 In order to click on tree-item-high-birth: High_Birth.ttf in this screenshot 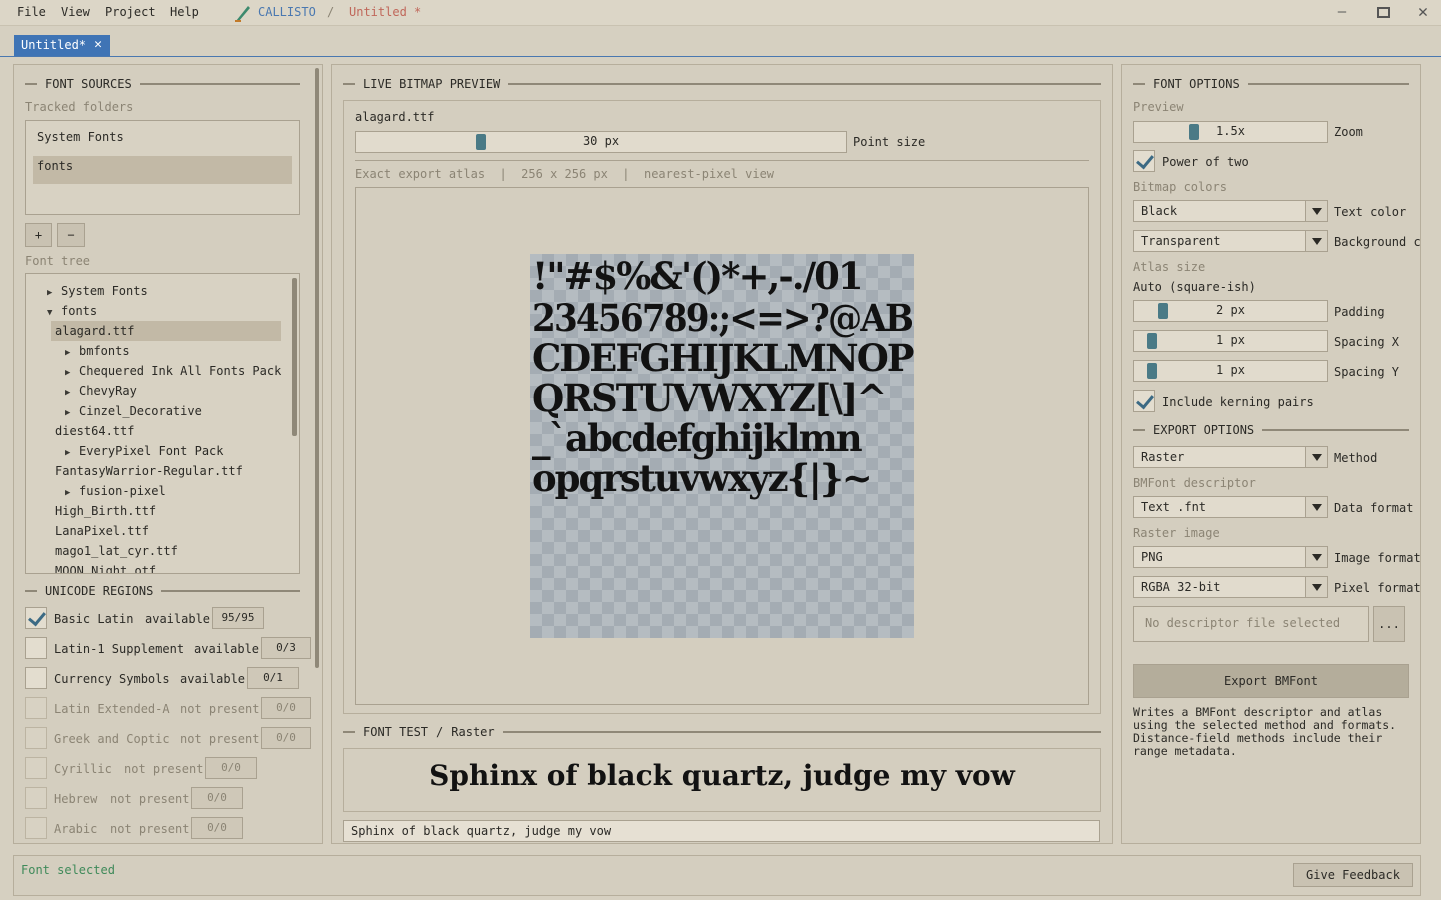, I will do `click(155, 511)`.